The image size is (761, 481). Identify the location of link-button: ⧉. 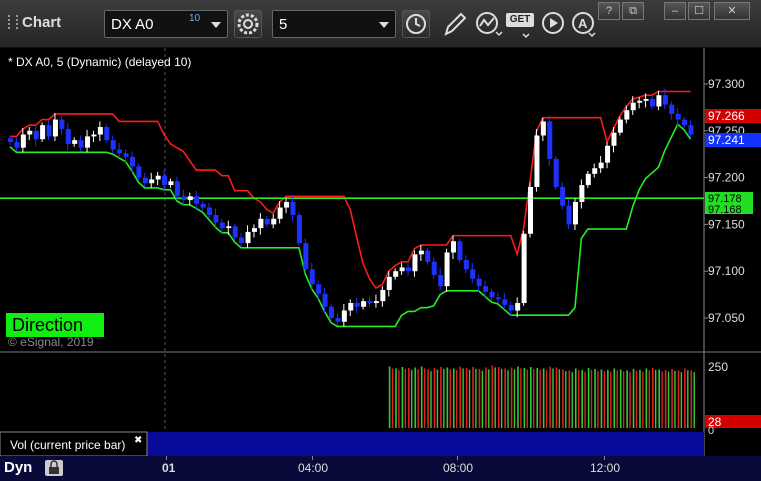
(633, 11).